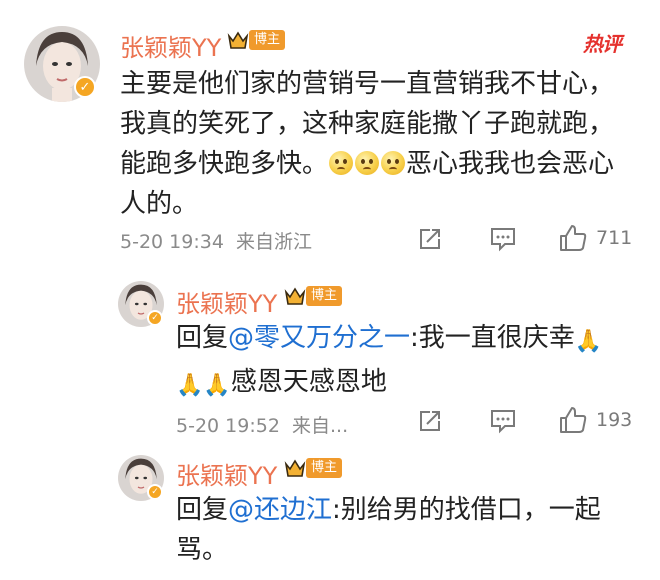 This screenshot has width=660, height=580. Describe the element at coordinates (308, 382) in the screenshot. I see `reply-text-part: 感恩天感恩地` at that location.